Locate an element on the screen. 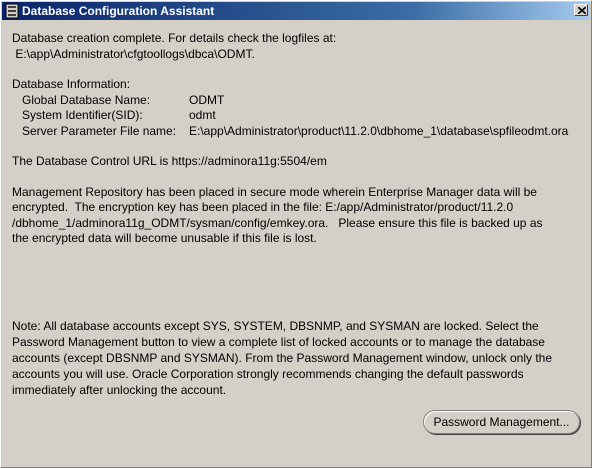 This screenshot has width=592, height=468. db-info-header: Database Information: is located at coordinates (71, 84).